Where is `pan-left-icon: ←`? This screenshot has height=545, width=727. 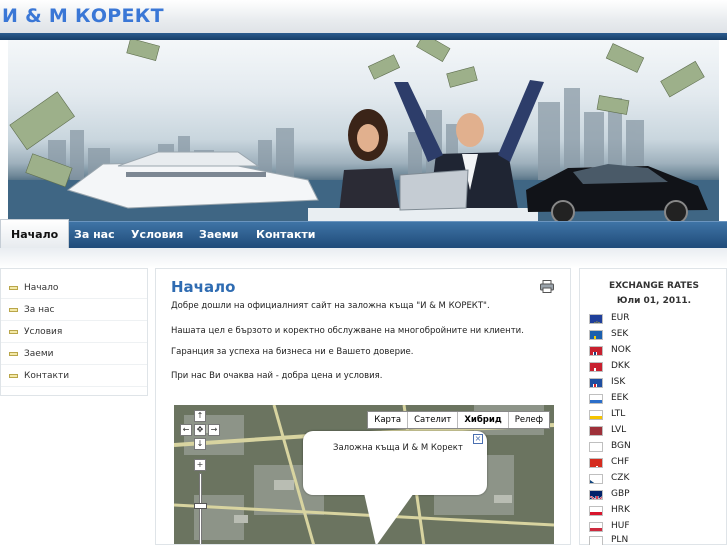 pan-left-icon: ← is located at coordinates (186, 430).